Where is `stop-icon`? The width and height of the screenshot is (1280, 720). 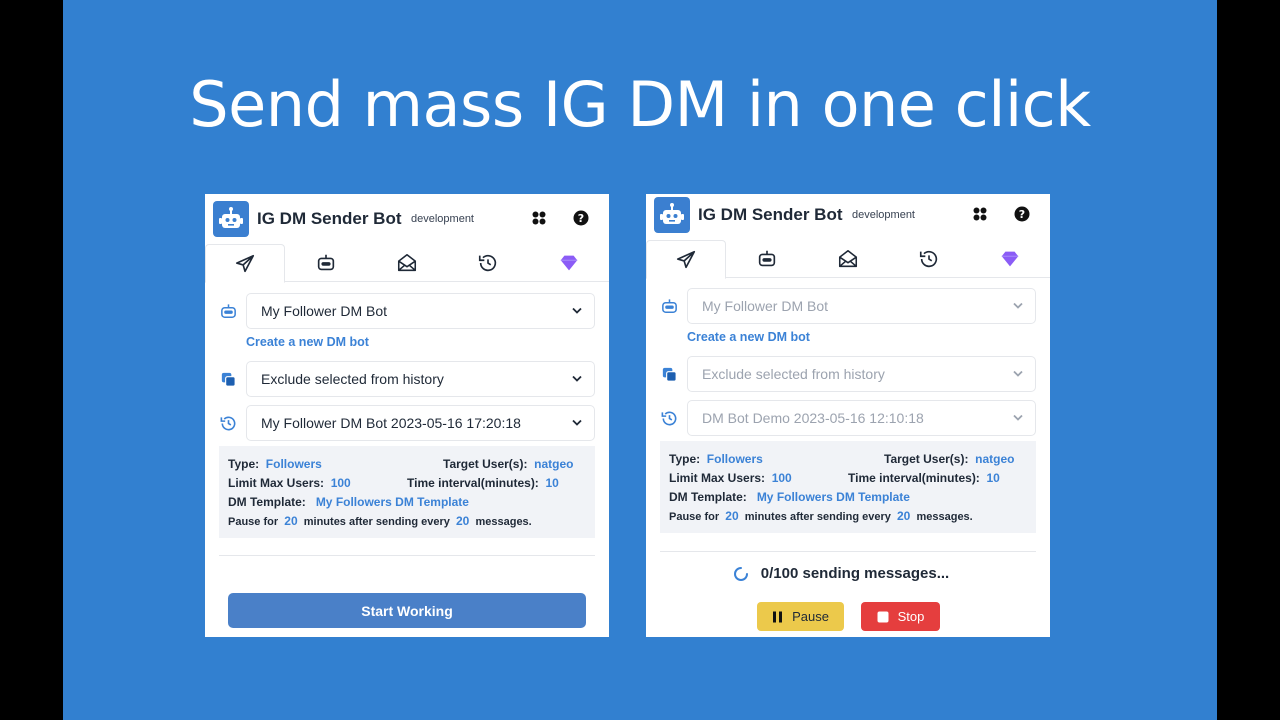
stop-icon is located at coordinates (883, 616).